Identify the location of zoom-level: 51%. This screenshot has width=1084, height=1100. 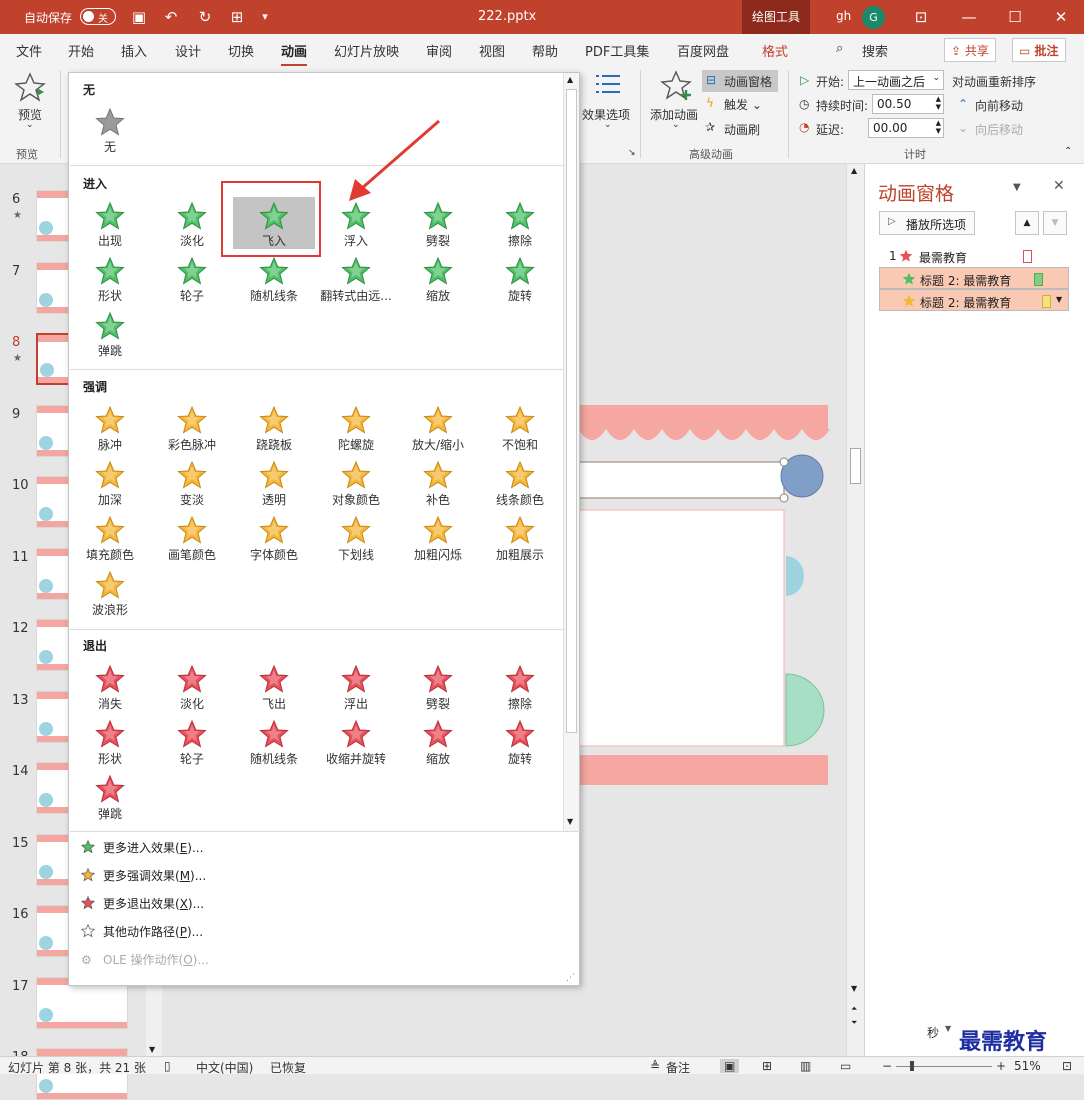
(1027, 1066).